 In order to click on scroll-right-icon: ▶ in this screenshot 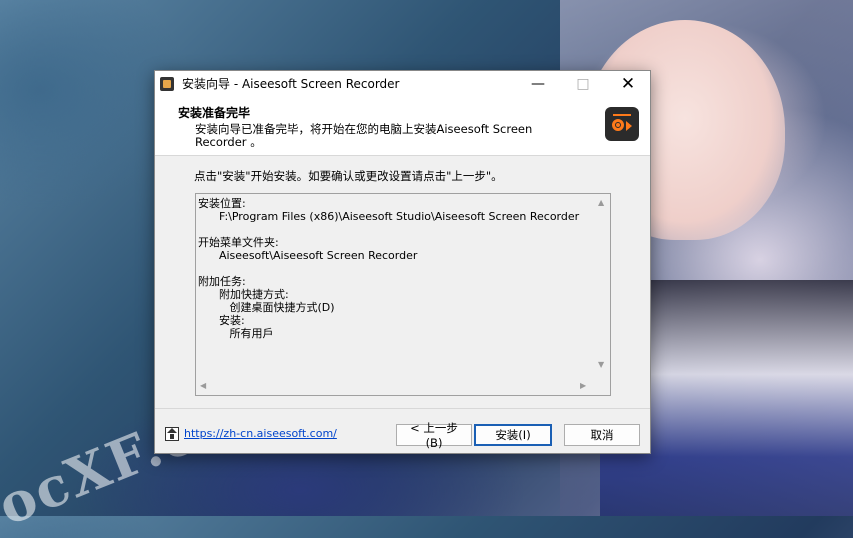, I will do `click(583, 385)`.